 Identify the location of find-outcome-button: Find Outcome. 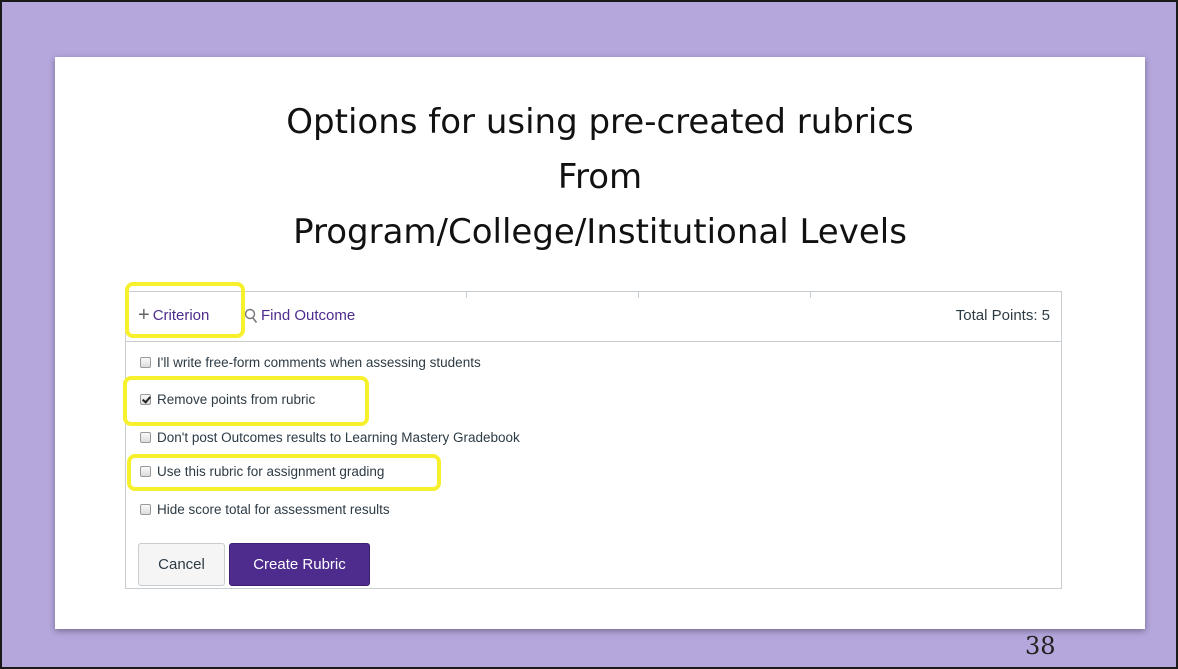
(299, 315).